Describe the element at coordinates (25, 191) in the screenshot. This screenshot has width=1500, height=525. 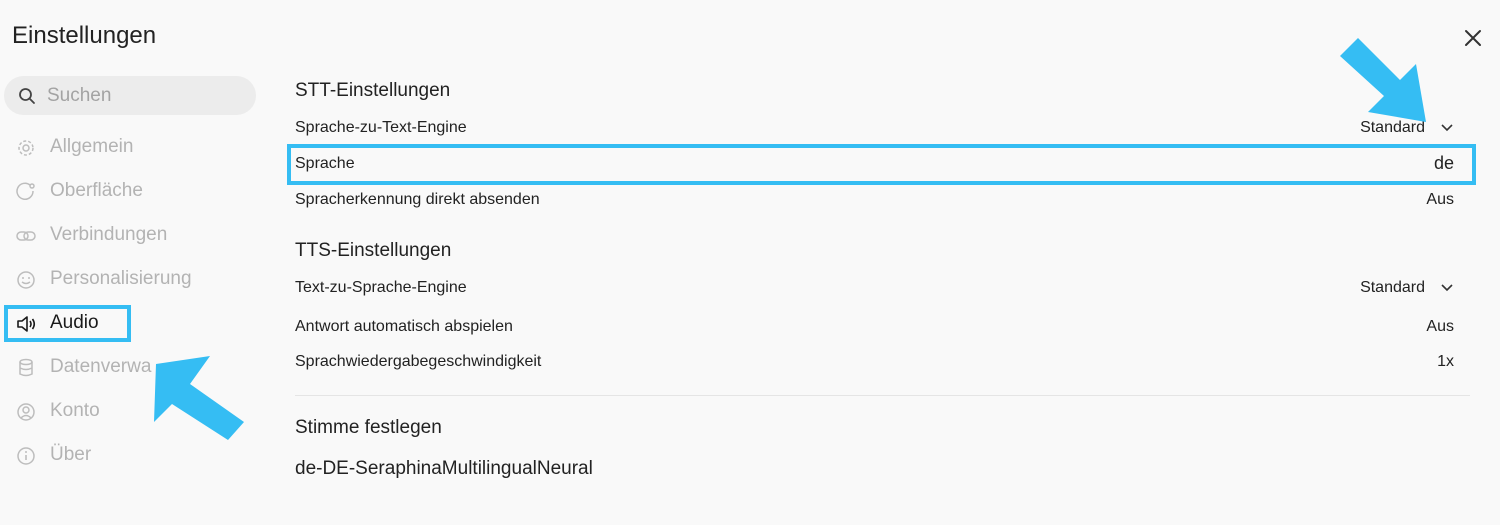
I see `interface-icon` at that location.